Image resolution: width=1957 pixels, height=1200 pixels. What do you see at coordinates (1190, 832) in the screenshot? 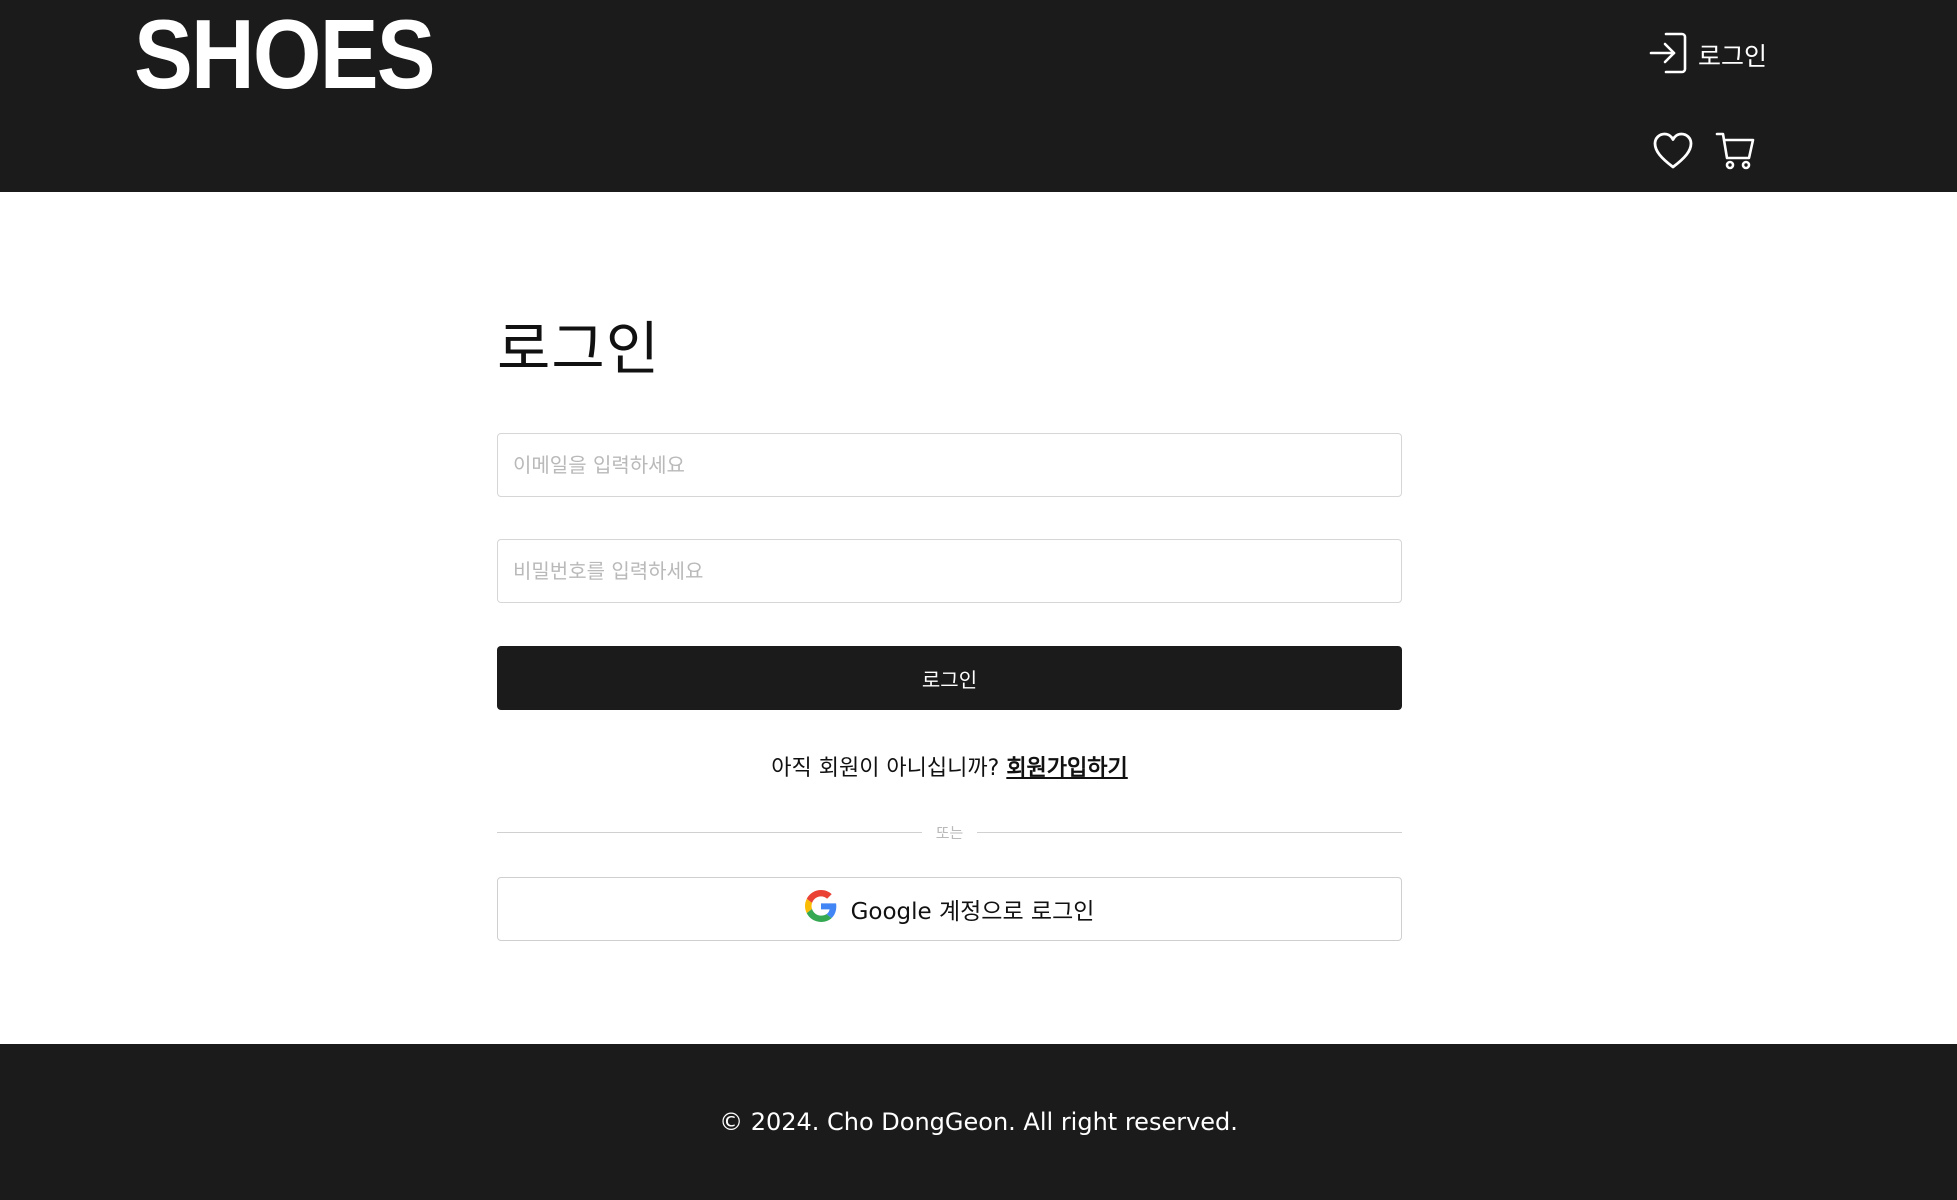
I see `divider-line-right` at bounding box center [1190, 832].